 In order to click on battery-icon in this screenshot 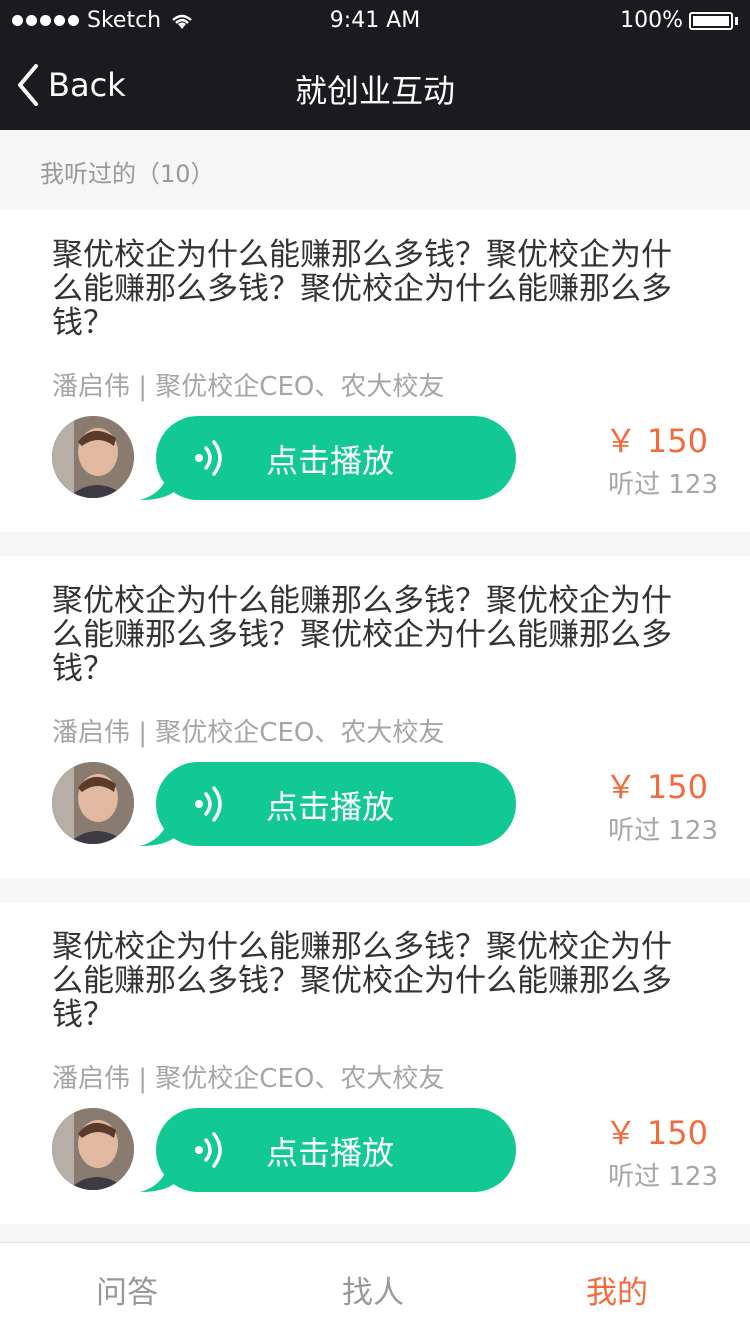, I will do `click(711, 20)`.